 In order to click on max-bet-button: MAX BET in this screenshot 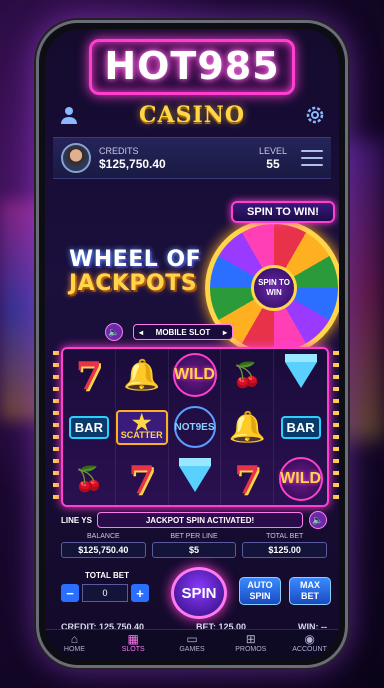, I will do `click(310, 591)`.